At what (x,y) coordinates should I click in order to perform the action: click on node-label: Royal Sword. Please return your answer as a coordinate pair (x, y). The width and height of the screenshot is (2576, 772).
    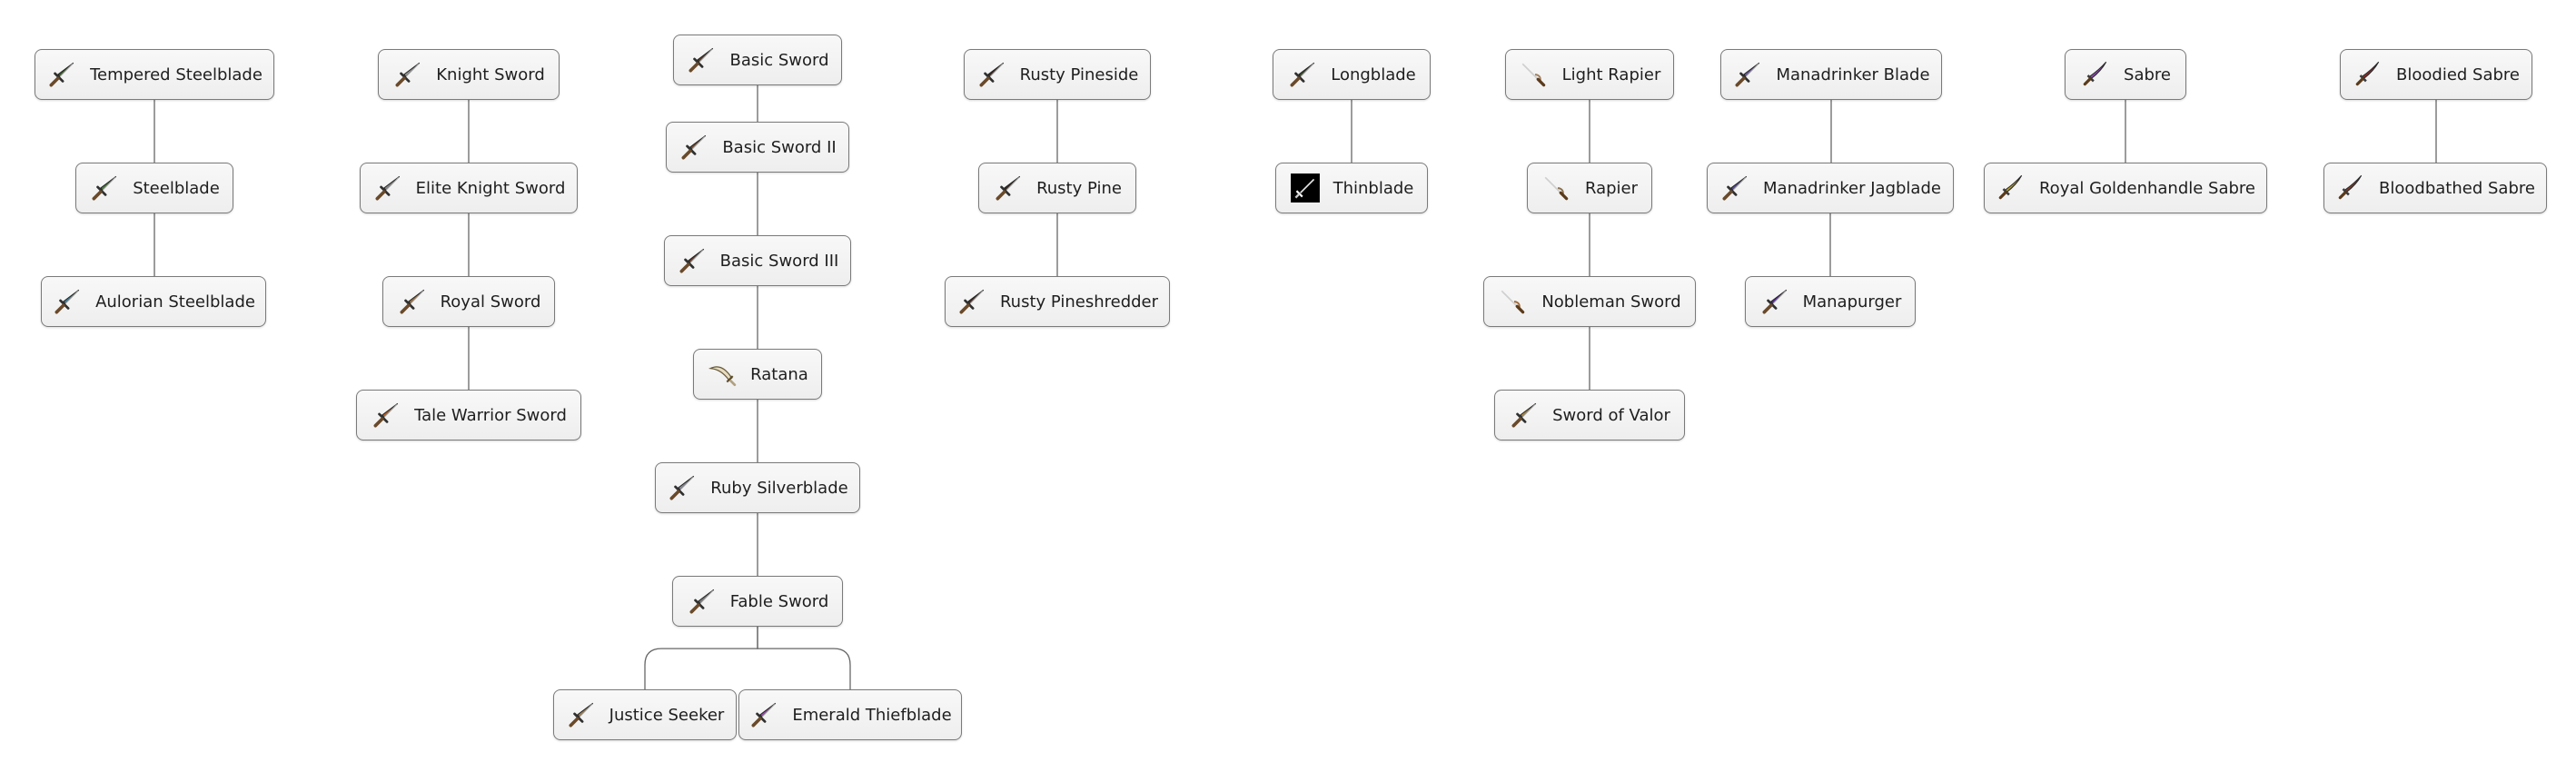
    Looking at the image, I should click on (490, 302).